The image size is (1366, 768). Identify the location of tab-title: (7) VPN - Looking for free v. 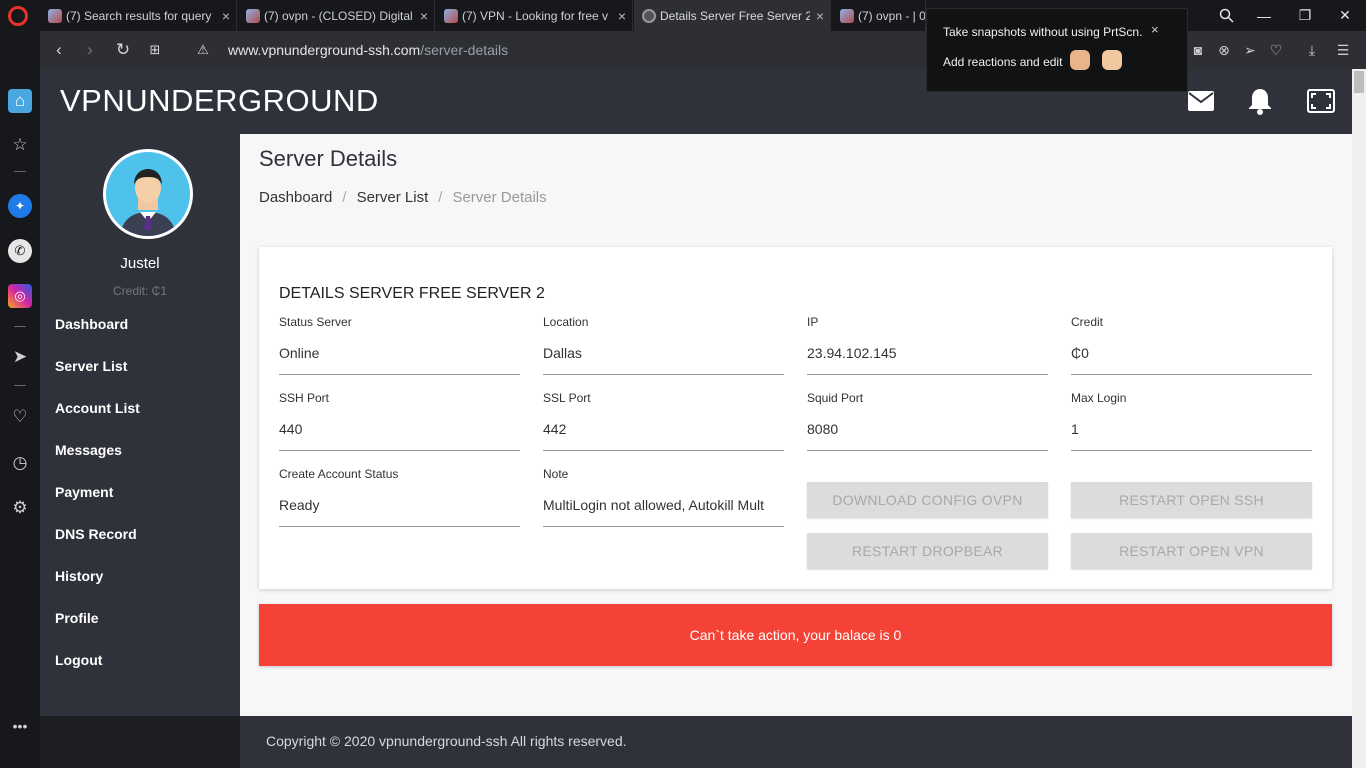
(535, 15).